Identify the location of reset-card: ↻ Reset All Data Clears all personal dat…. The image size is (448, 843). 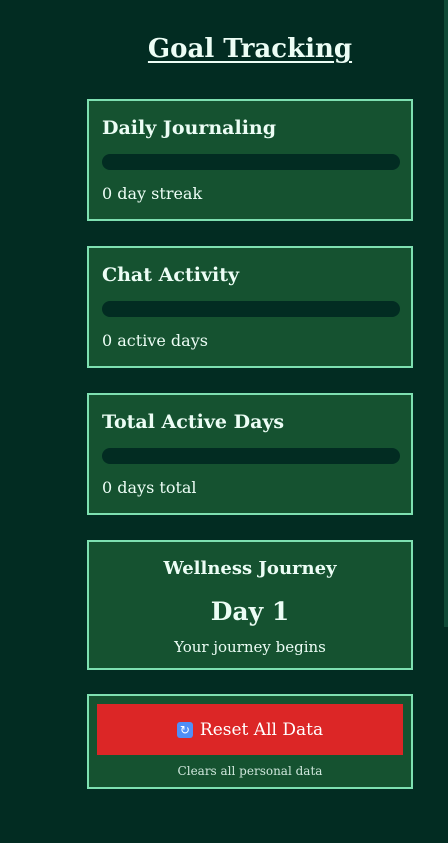
(250, 741).